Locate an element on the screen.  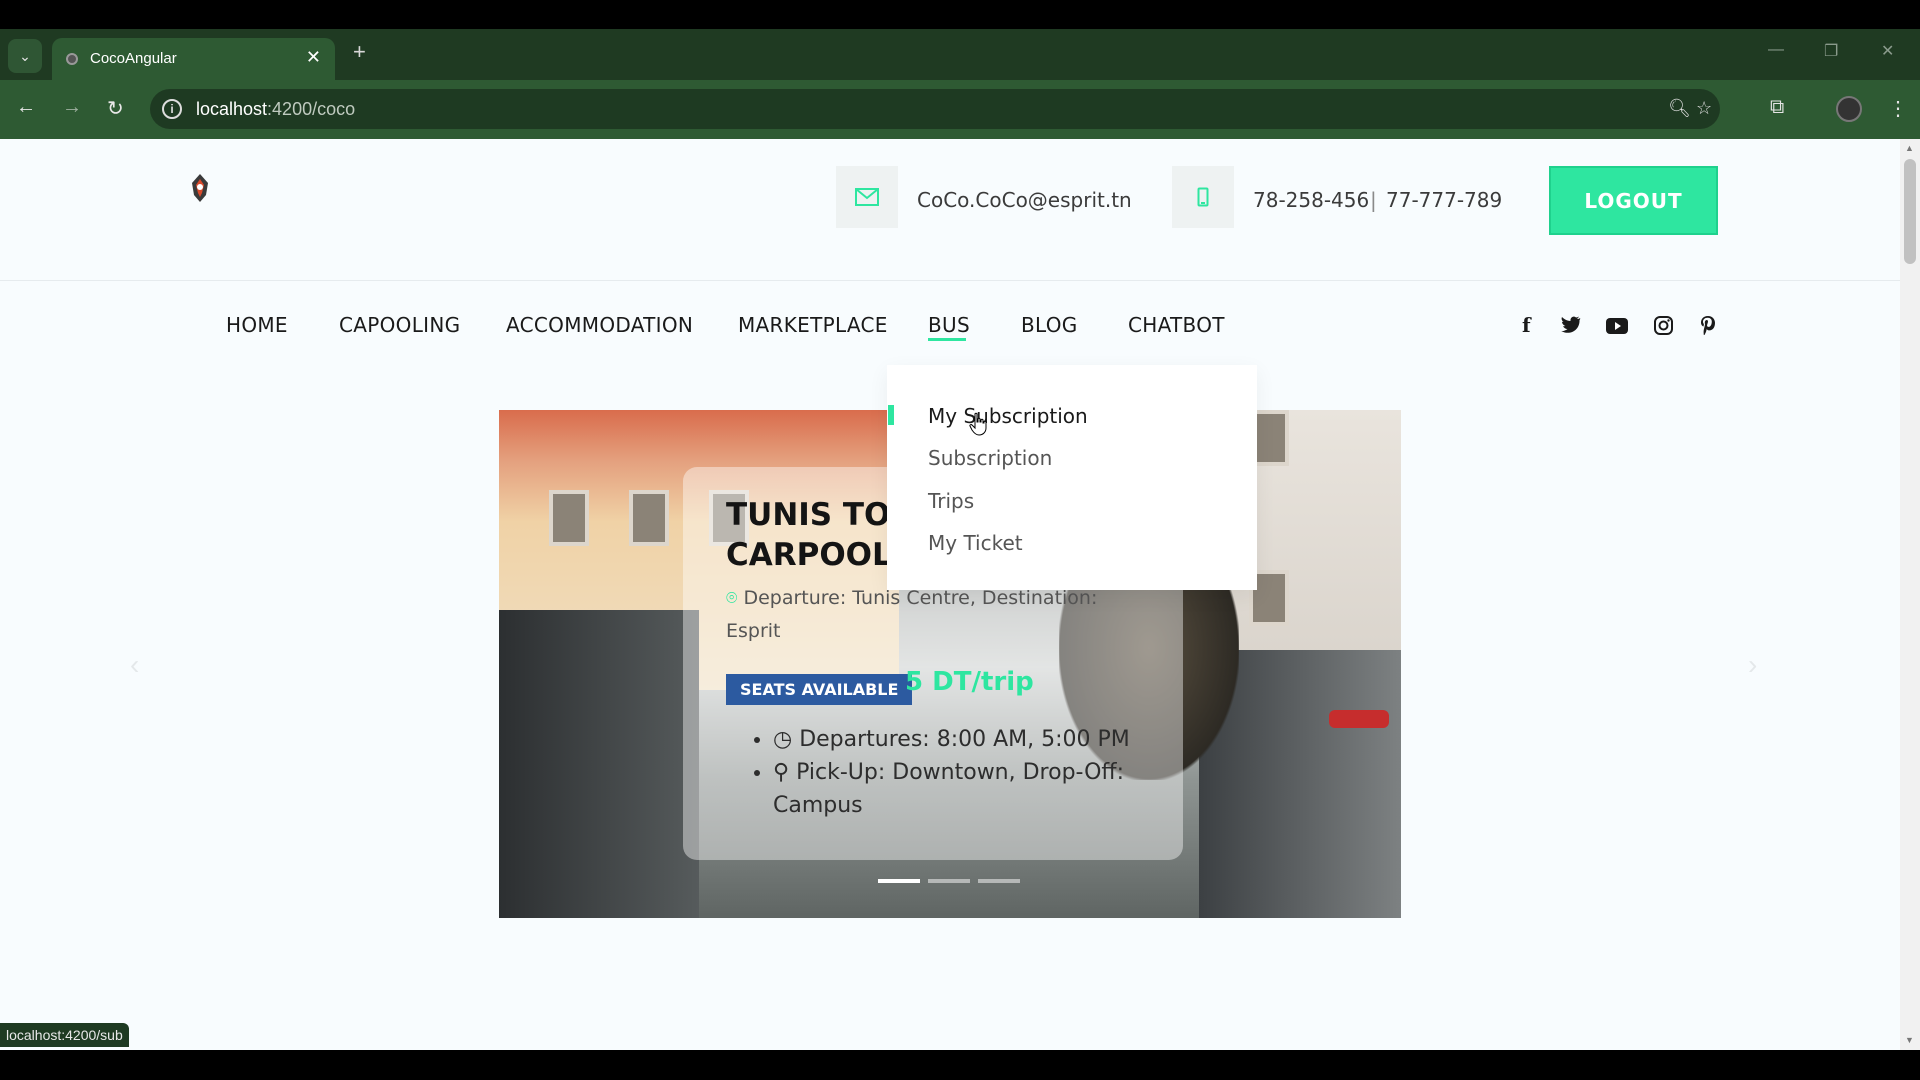
email-icon-box is located at coordinates (867, 197).